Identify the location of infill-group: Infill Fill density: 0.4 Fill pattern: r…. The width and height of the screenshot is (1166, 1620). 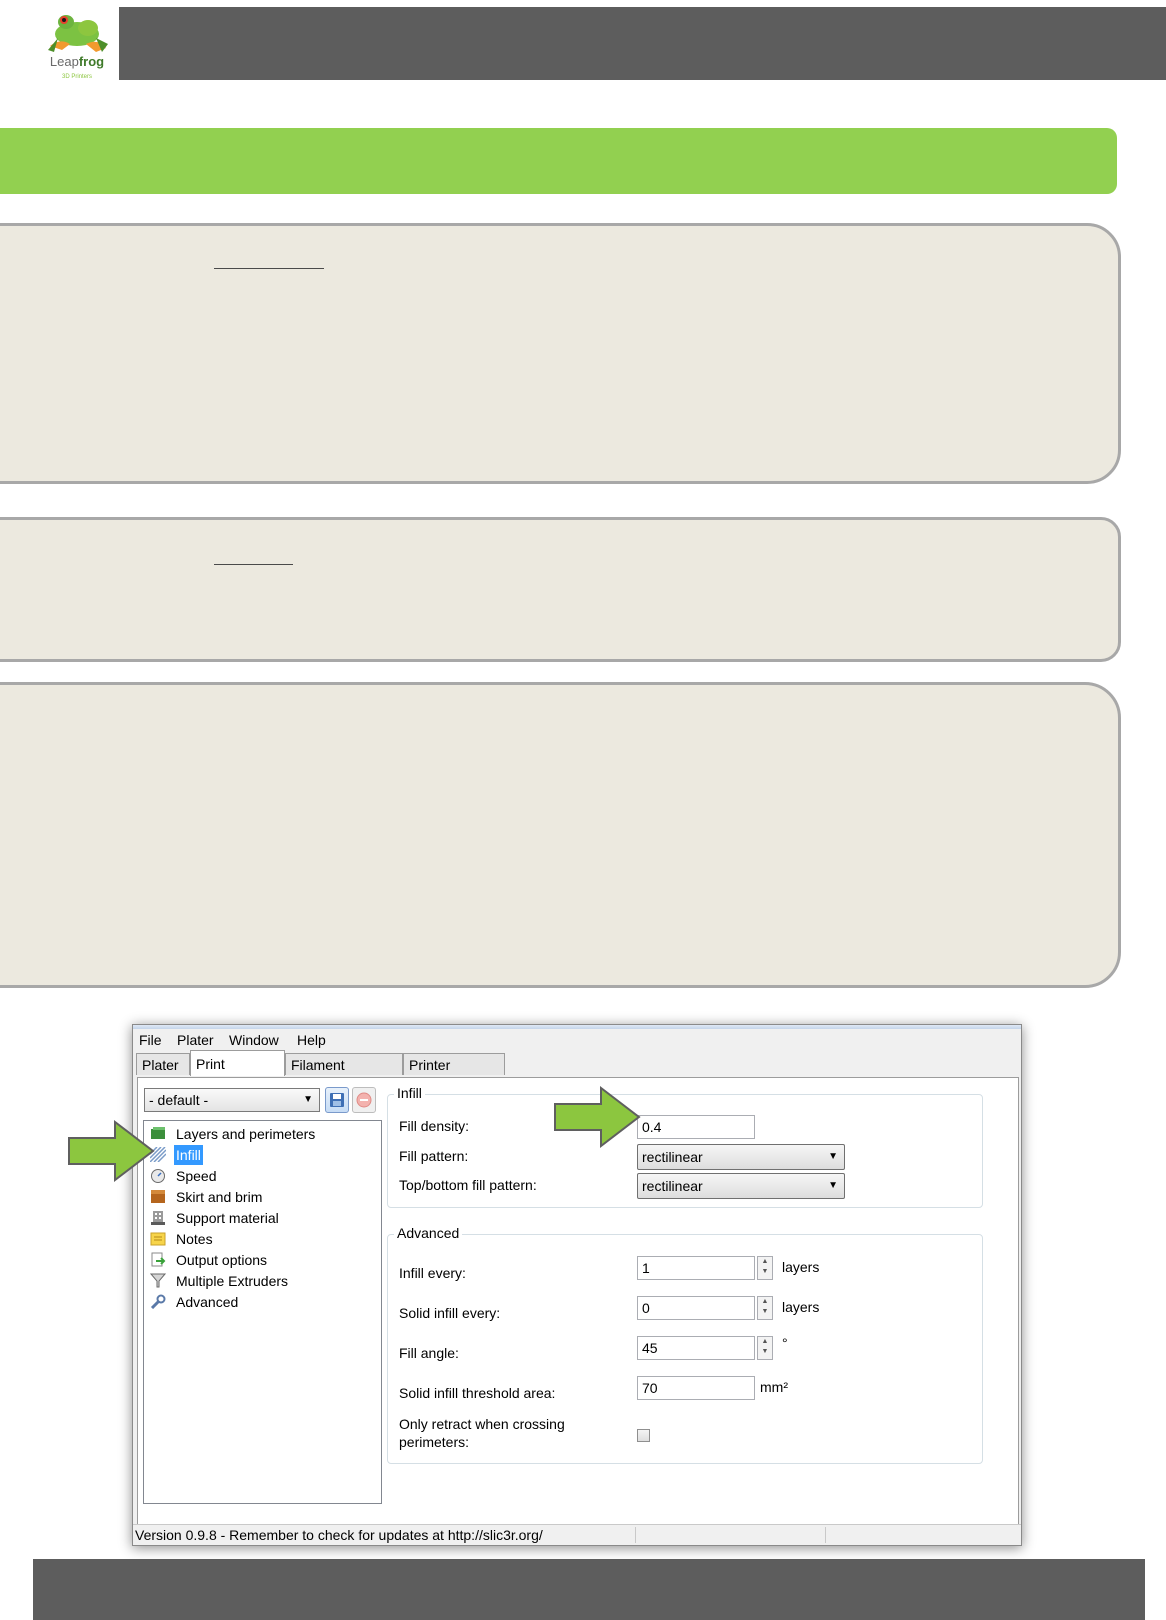
(685, 1146).